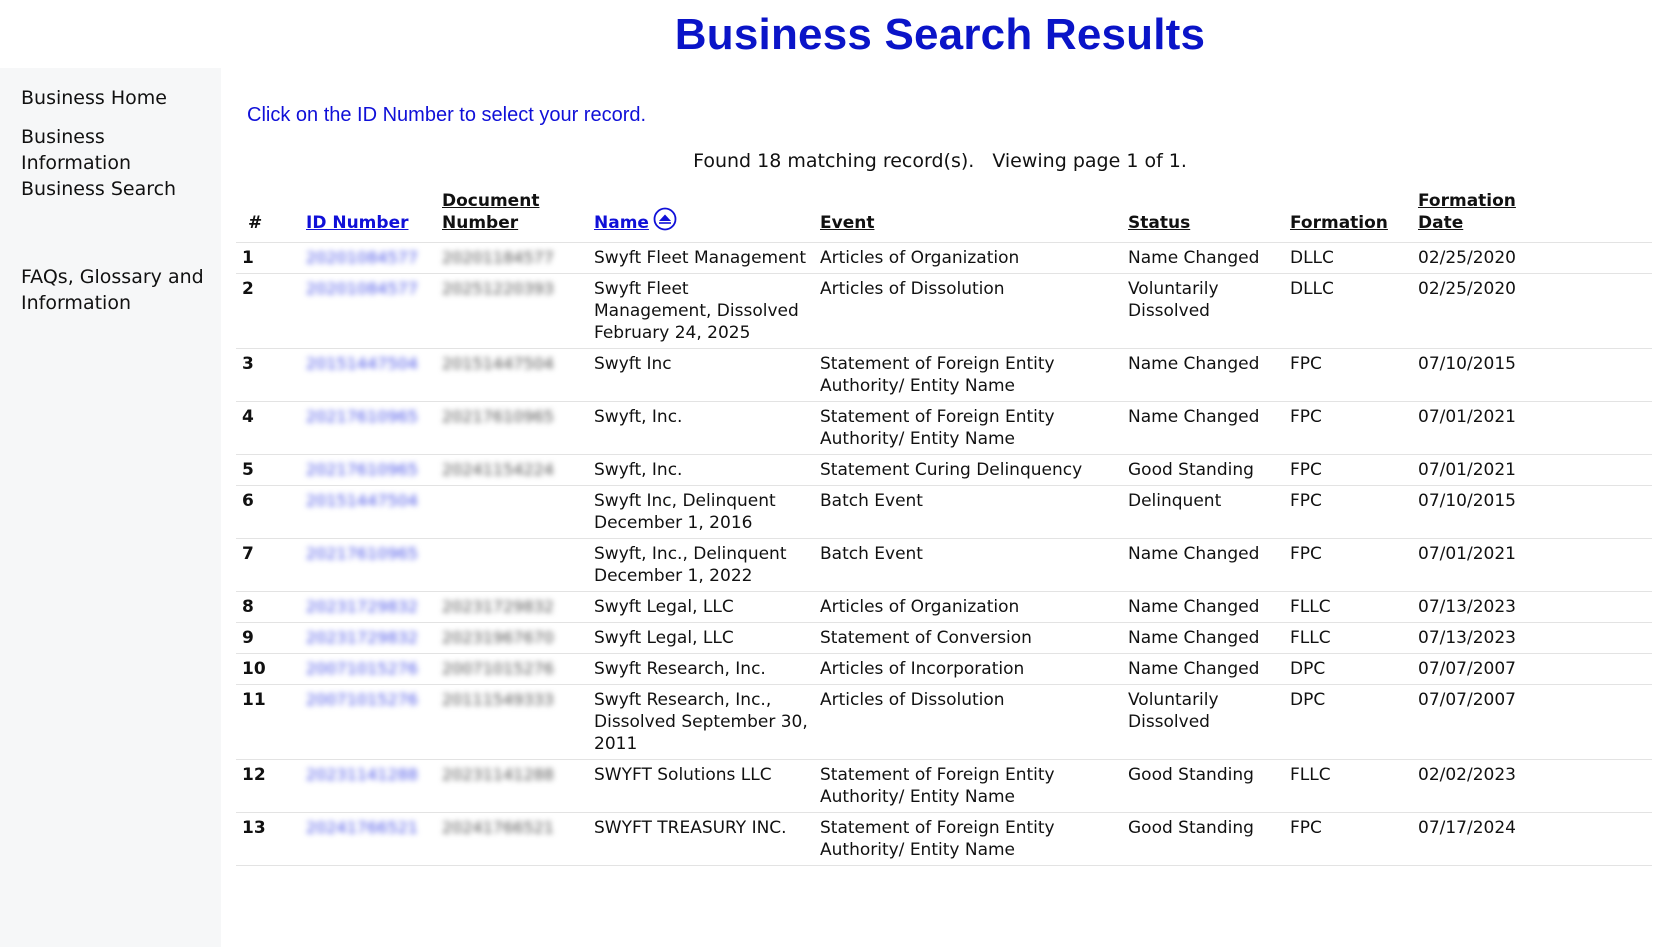  Describe the element at coordinates (1532, 669) in the screenshot. I see `cell-formation-date: 07/07/2007` at that location.